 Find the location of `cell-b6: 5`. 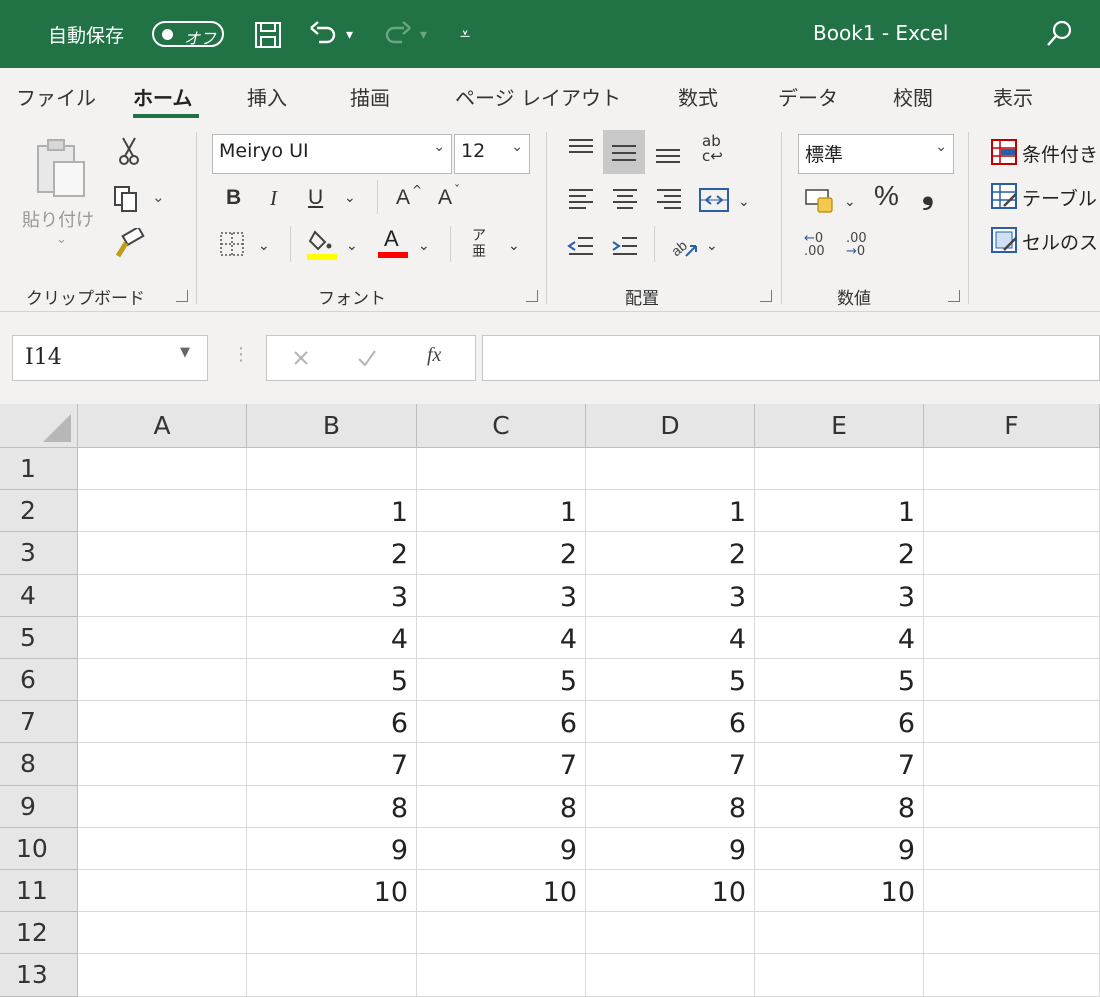

cell-b6: 5 is located at coordinates (332, 680).